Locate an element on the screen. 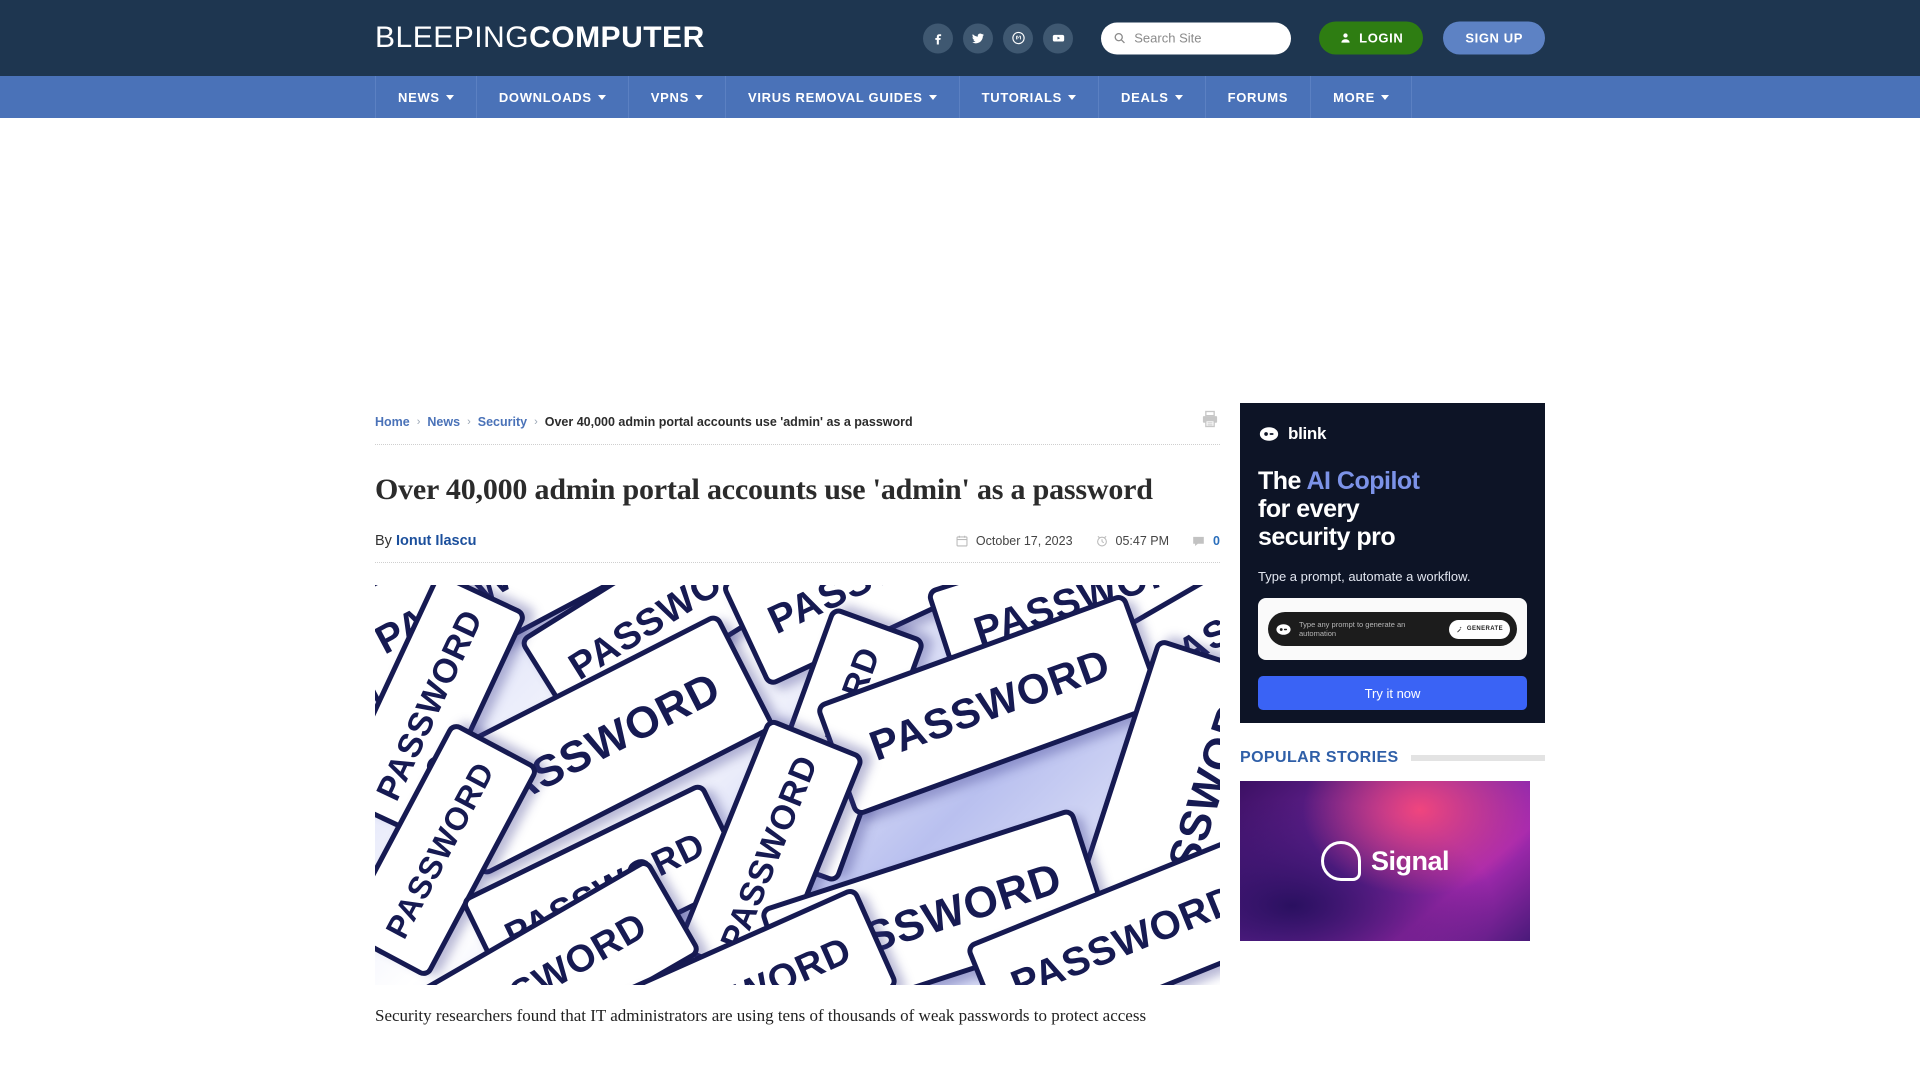 This screenshot has width=1920, height=1080. signal-brand-text: Signal is located at coordinates (1410, 860).